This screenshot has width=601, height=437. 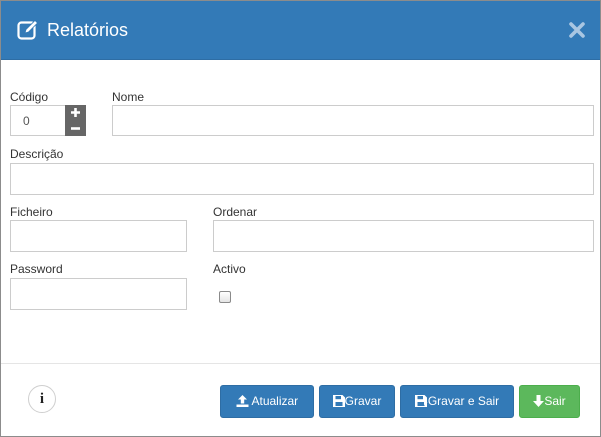 I want to click on atualizar-label: Atualizar, so click(x=275, y=401).